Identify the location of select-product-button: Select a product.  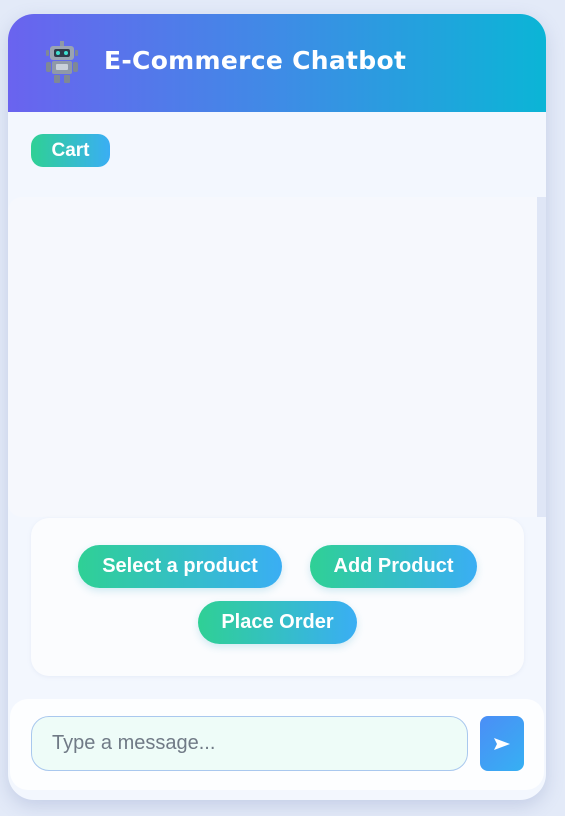
(180, 566).